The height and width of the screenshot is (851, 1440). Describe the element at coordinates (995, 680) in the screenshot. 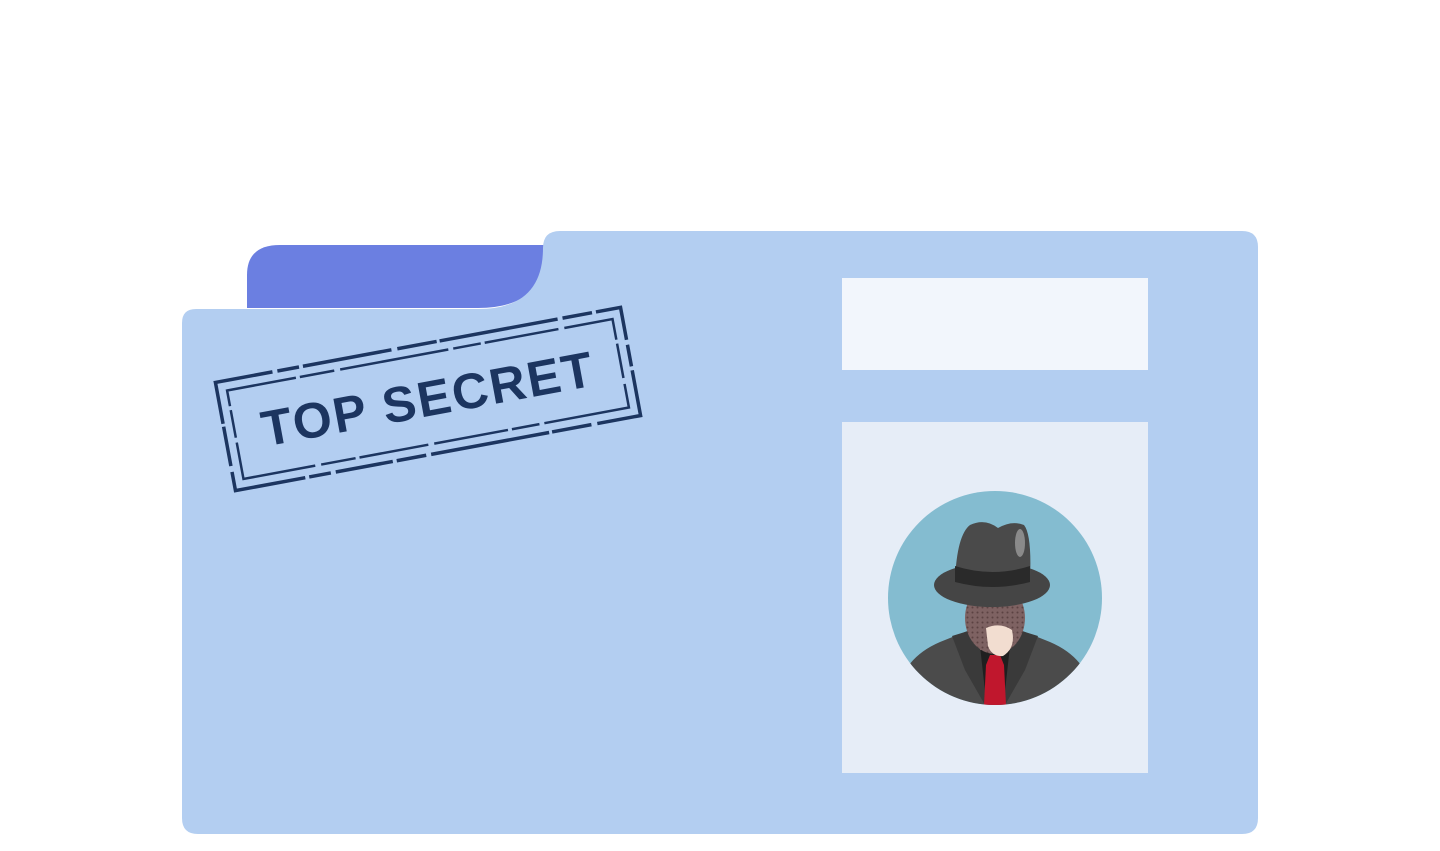

I see `tie` at that location.